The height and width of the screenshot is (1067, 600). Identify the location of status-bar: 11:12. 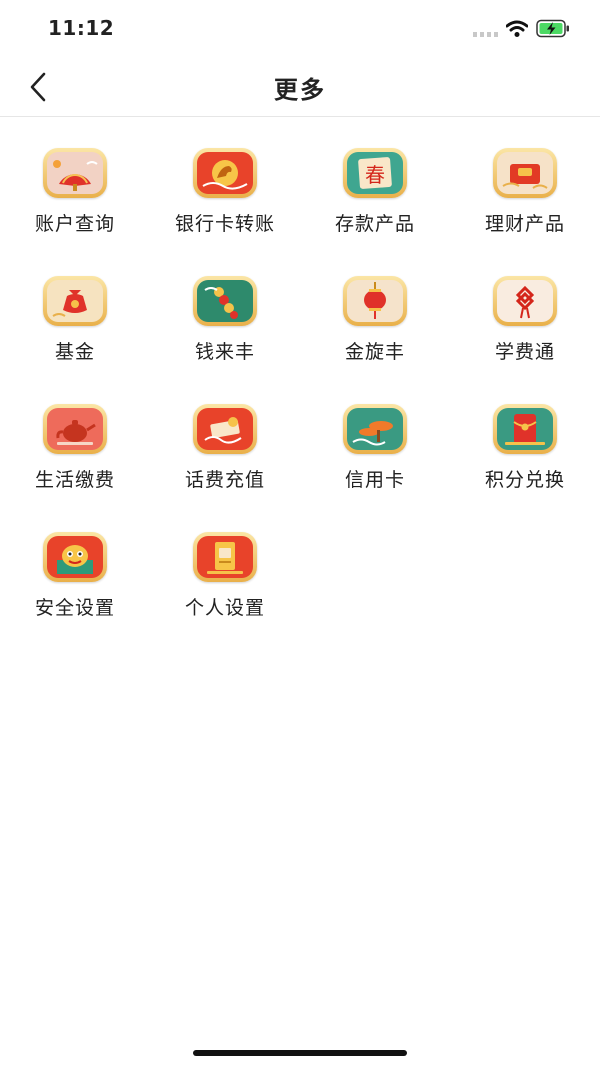
(300, 29).